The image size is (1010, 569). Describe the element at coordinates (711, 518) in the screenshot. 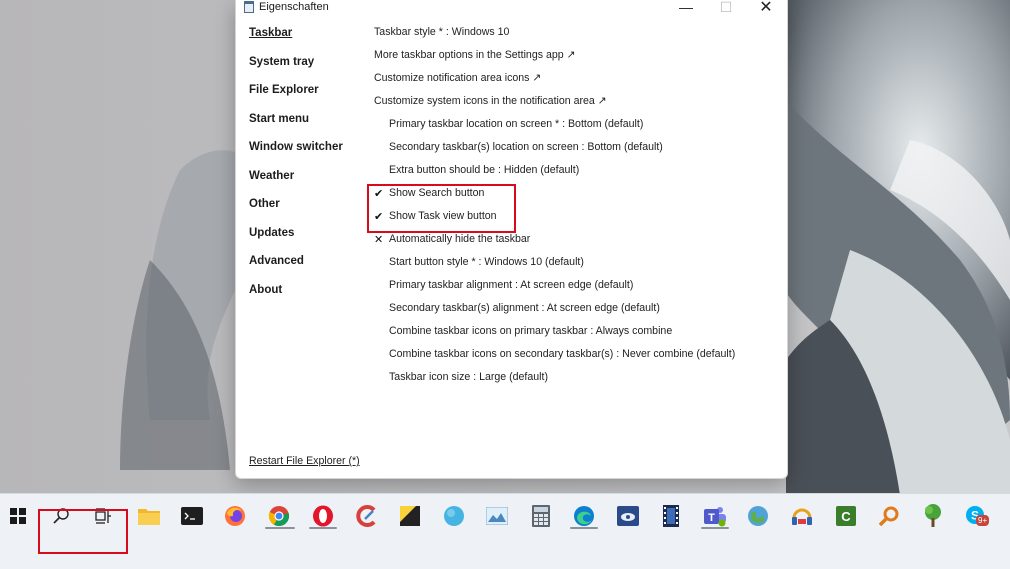

I see `svg-text: T` at that location.